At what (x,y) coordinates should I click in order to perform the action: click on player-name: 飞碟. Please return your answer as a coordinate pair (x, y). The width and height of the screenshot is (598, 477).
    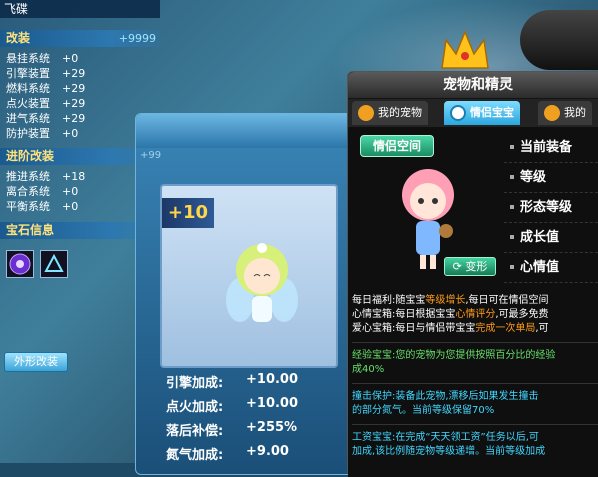
    Looking at the image, I should click on (80, 9).